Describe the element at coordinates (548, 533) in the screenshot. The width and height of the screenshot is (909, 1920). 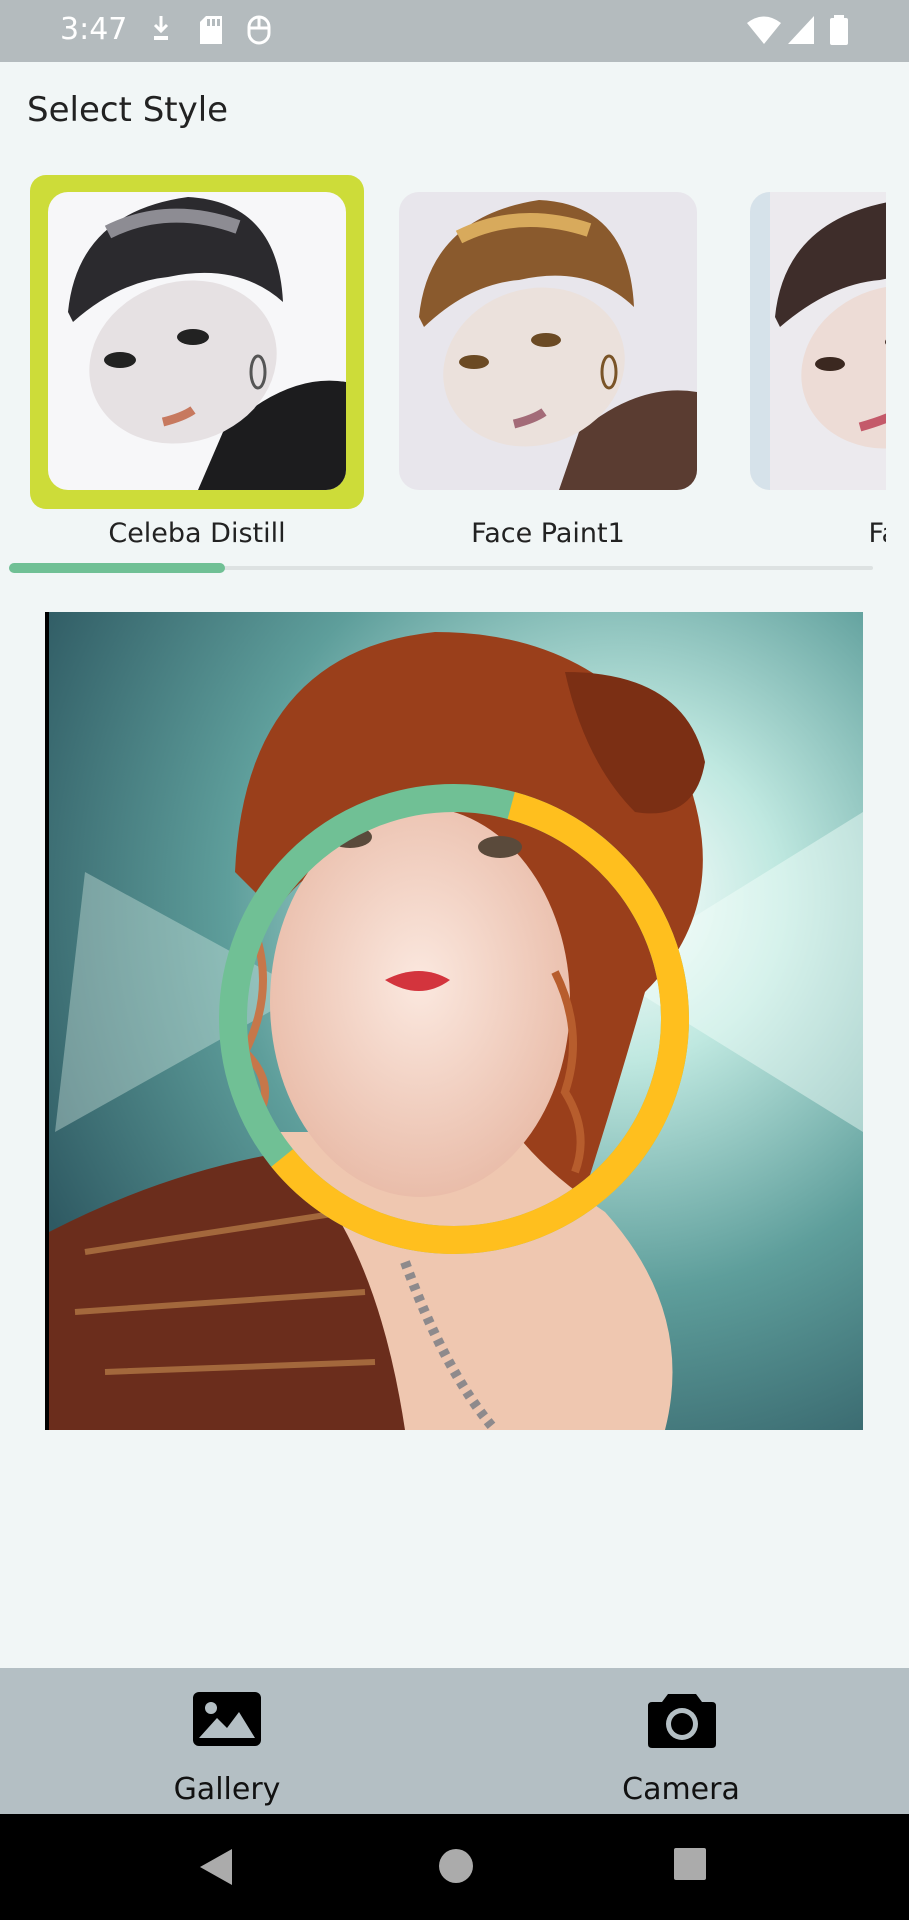
I see `style-label: Face Paint1` at that location.